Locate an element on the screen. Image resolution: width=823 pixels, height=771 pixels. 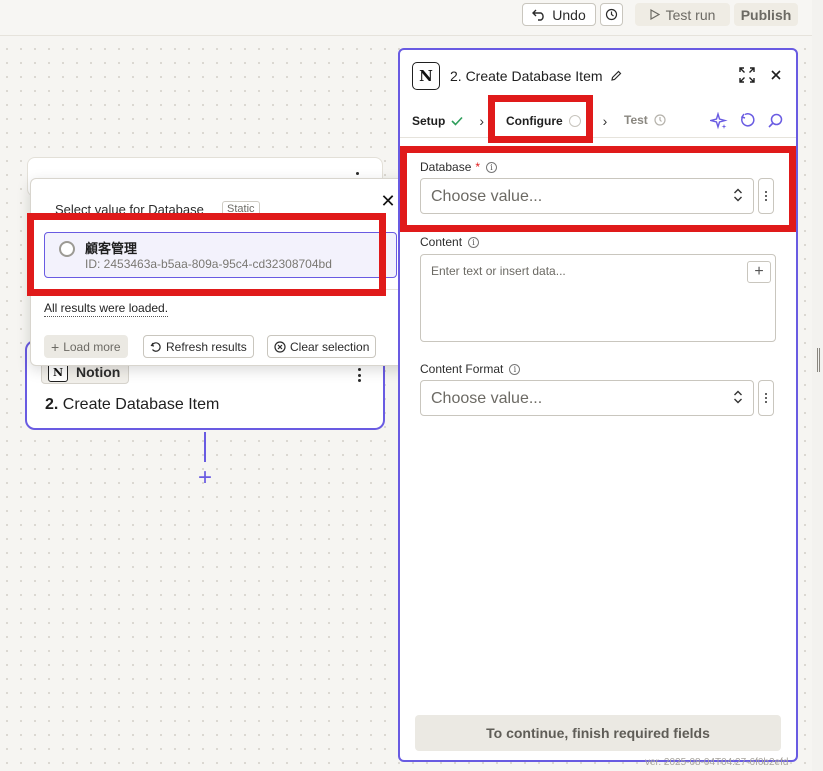
right-edge-strip is located at coordinates (817, 385).